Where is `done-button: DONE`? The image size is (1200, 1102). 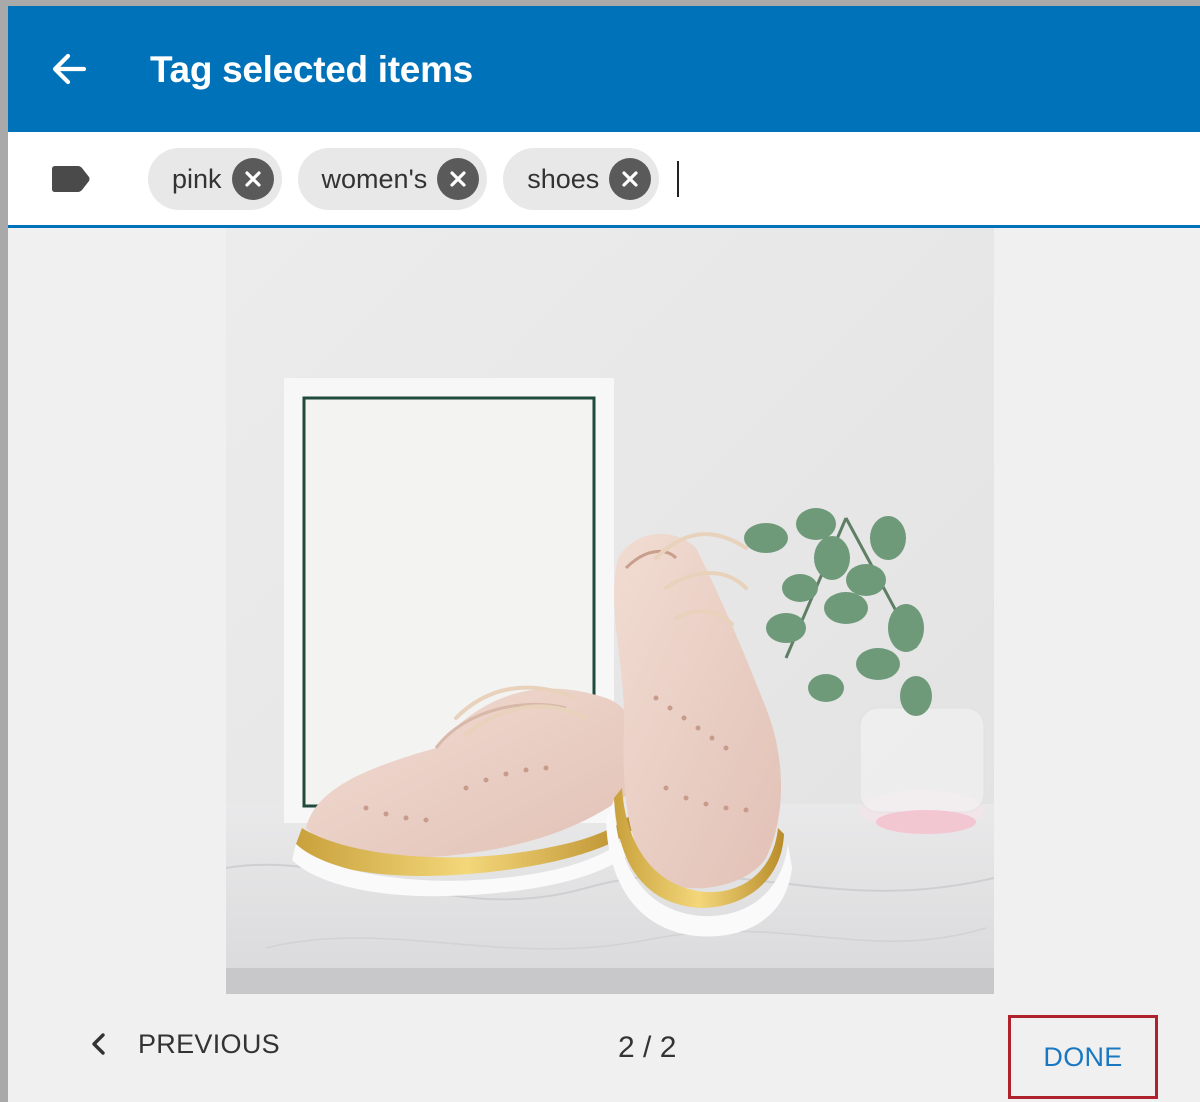
done-button: DONE is located at coordinates (1083, 1057).